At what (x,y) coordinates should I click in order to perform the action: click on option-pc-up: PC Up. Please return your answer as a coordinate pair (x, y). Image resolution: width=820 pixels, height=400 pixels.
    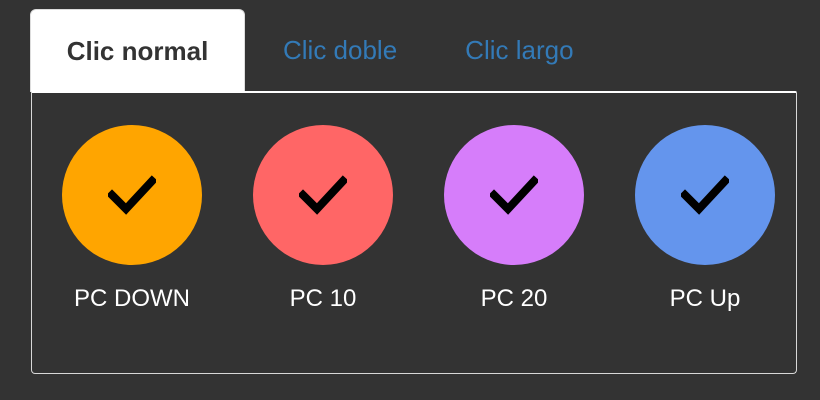
    Looking at the image, I should click on (705, 218).